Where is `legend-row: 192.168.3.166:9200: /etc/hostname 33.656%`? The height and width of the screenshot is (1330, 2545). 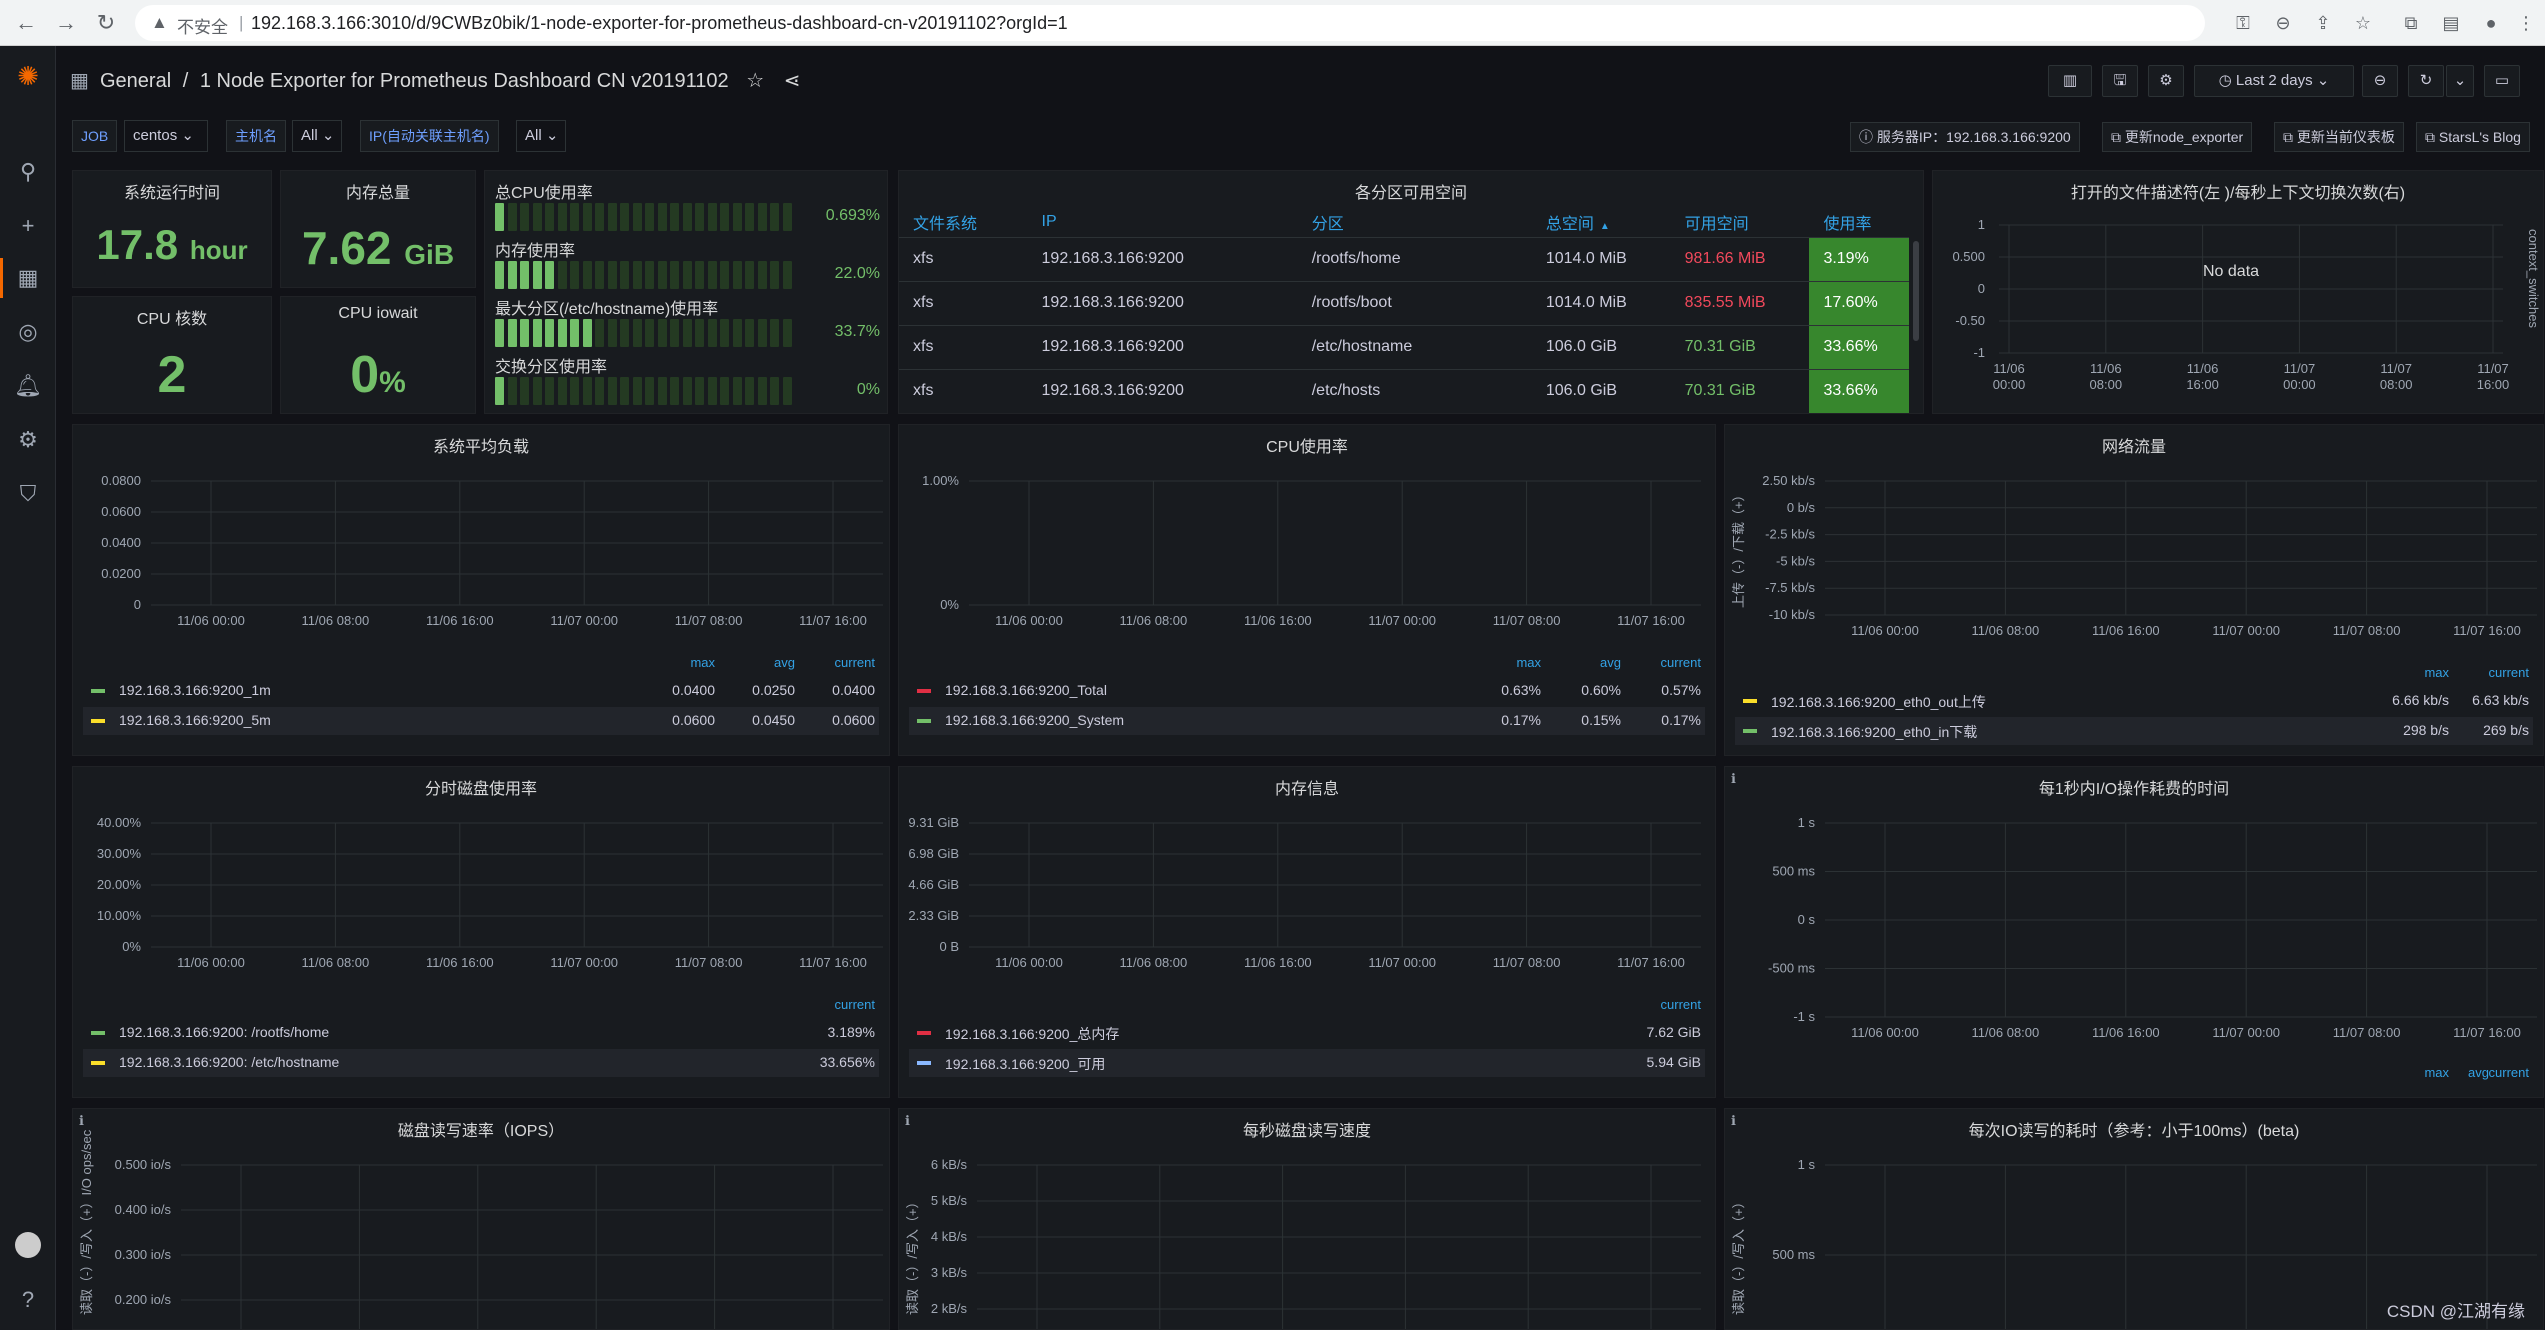
legend-row: 192.168.3.166:9200: /etc/hostname 33.656% is located at coordinates (481, 1063).